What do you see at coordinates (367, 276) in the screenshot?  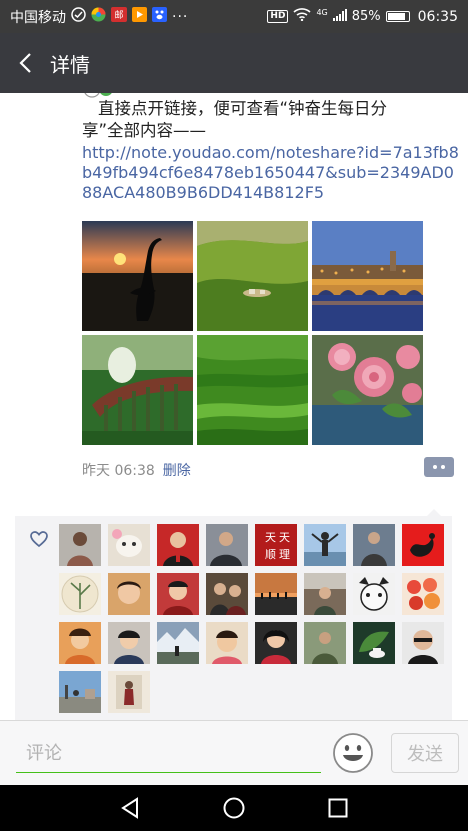 I see `photo-bridge-town-night` at bounding box center [367, 276].